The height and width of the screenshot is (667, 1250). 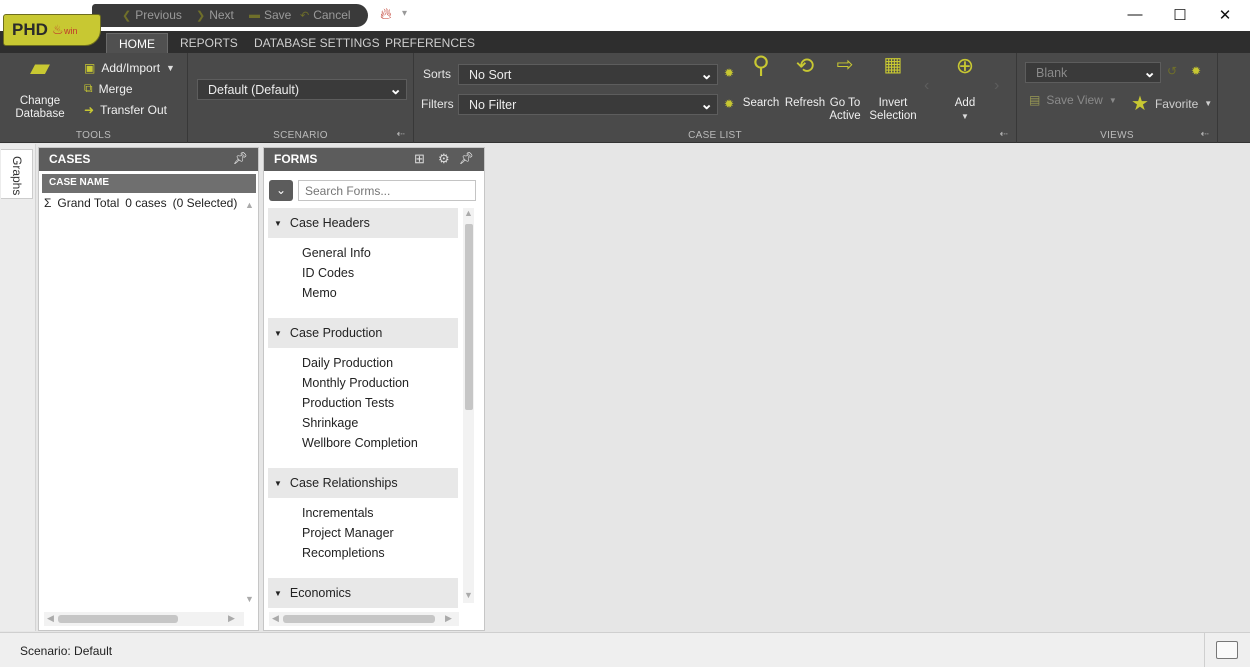 I want to click on transfer-out-icon: ➜, so click(x=89, y=110).